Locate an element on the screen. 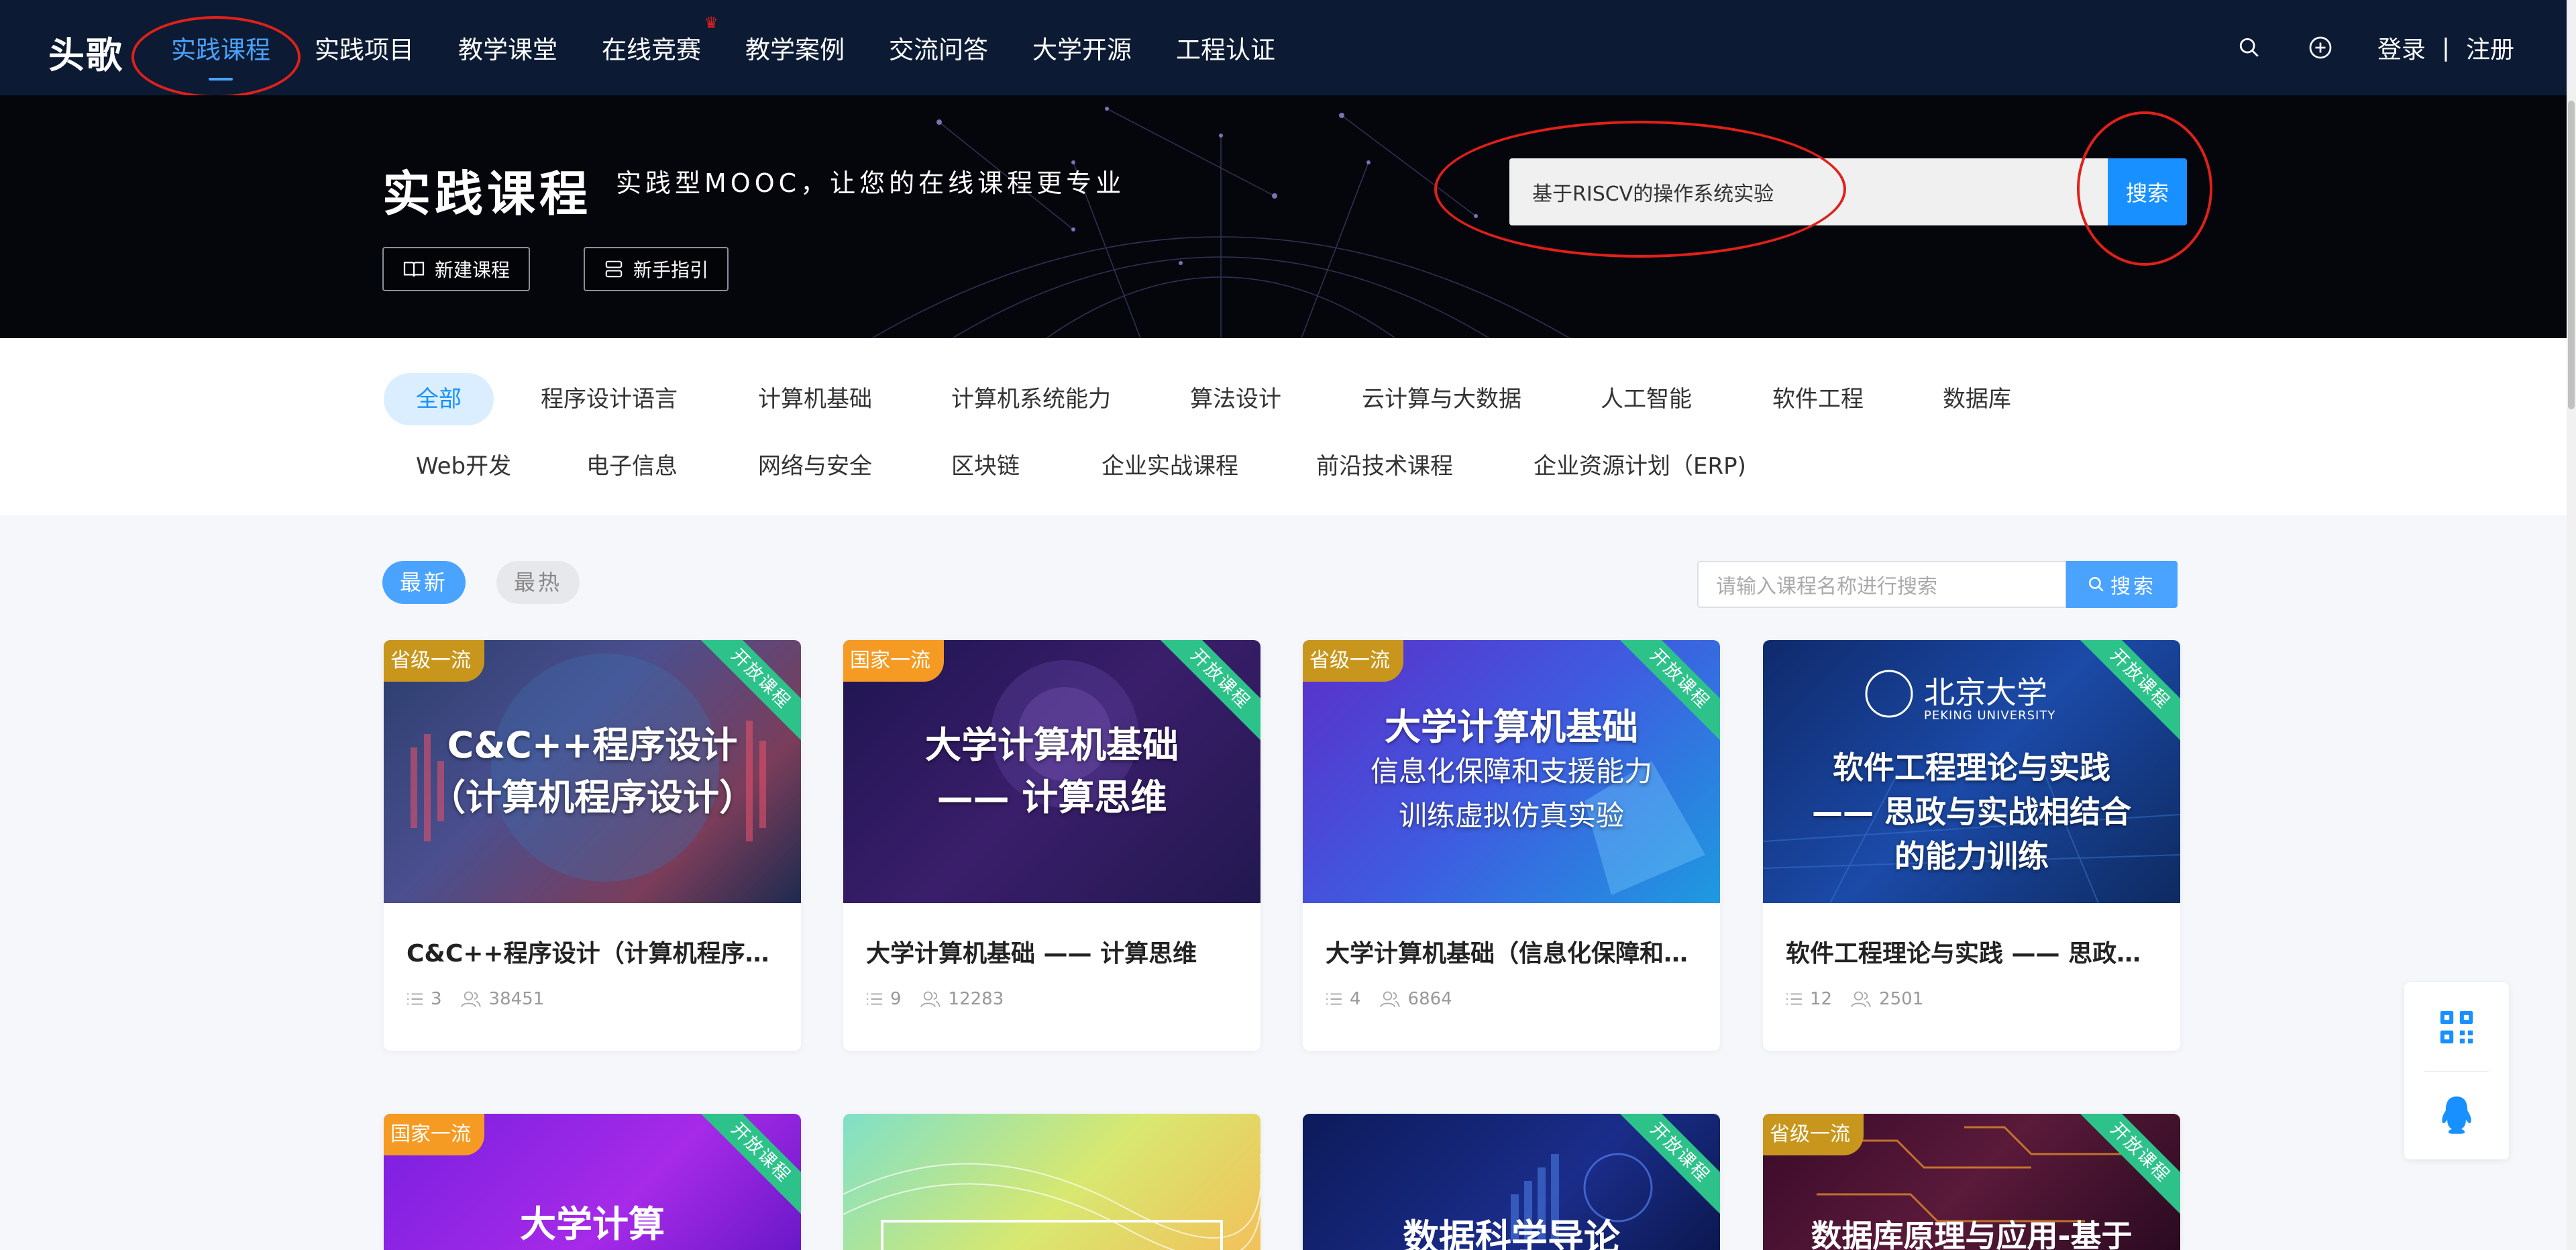 The width and height of the screenshot is (2576, 1250). guide-button: 新手指引 is located at coordinates (656, 269).